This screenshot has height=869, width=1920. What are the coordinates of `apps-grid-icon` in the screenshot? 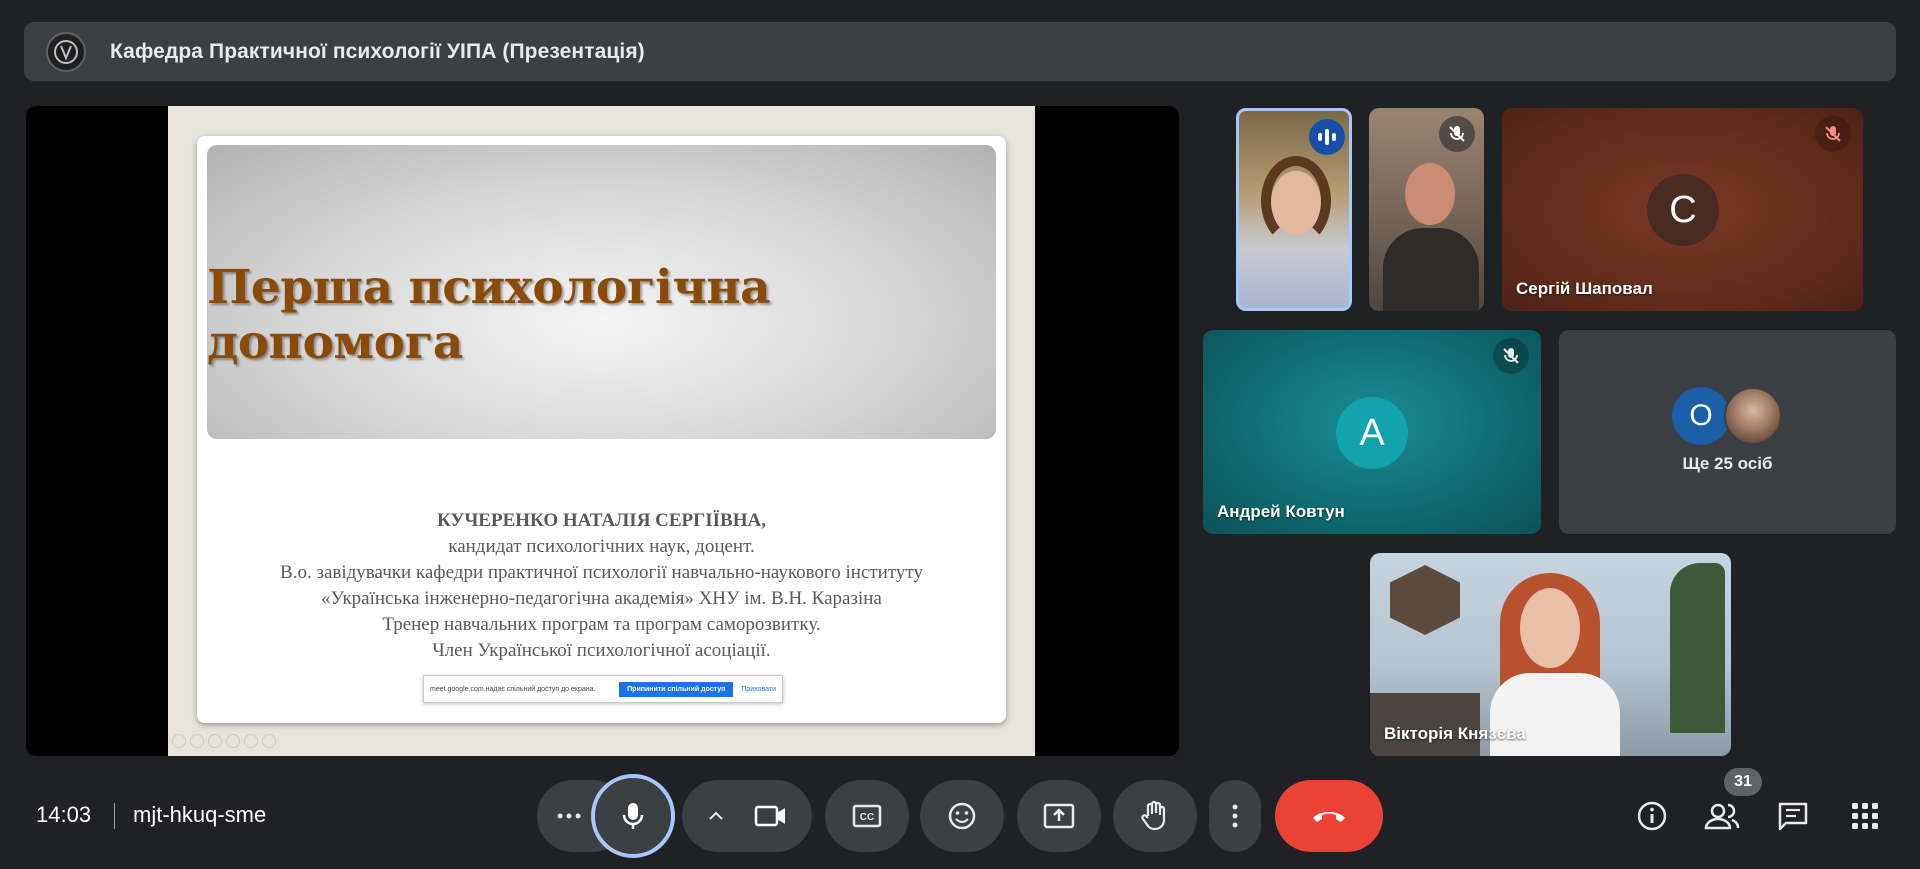 It's located at (1865, 816).